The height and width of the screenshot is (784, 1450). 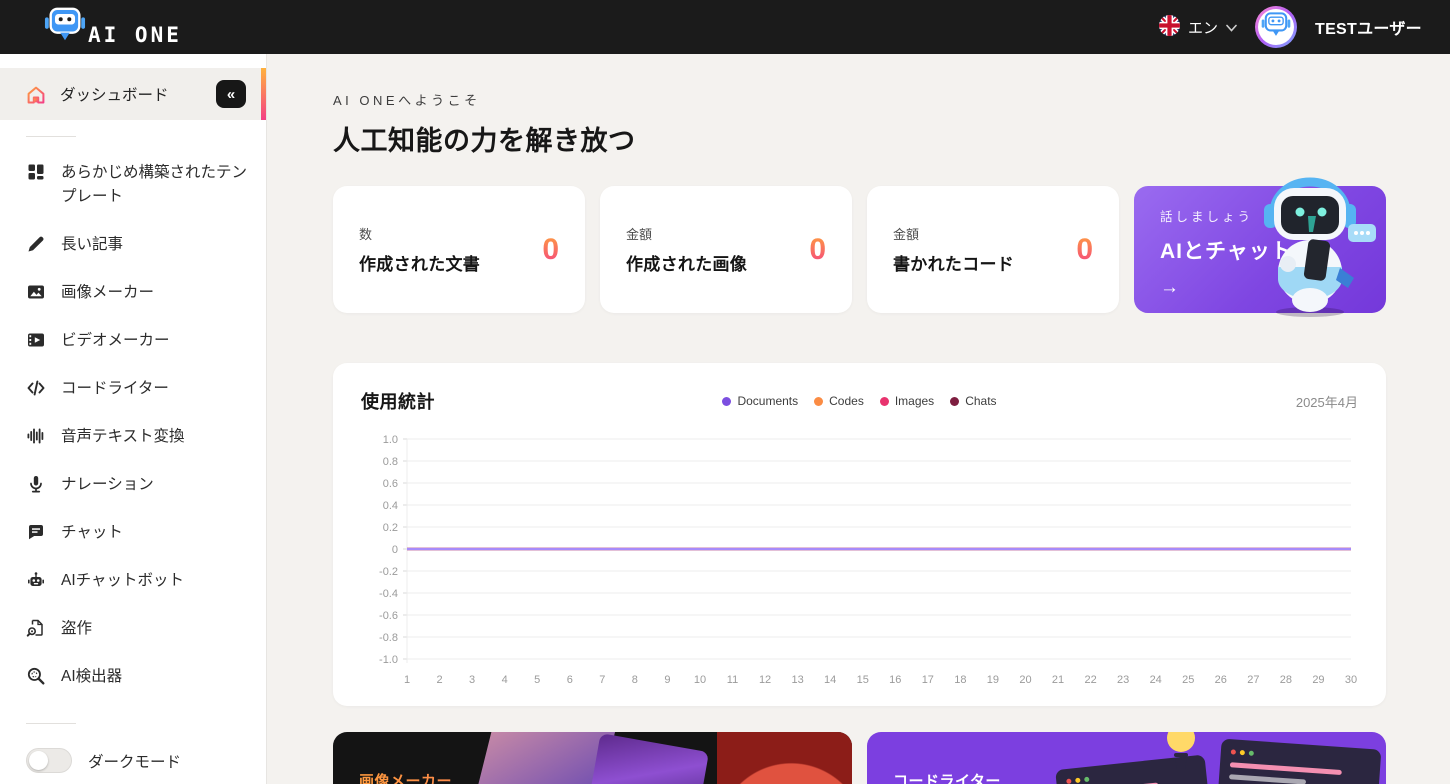 I want to click on svg-text: 29, so click(x=1318, y=680).